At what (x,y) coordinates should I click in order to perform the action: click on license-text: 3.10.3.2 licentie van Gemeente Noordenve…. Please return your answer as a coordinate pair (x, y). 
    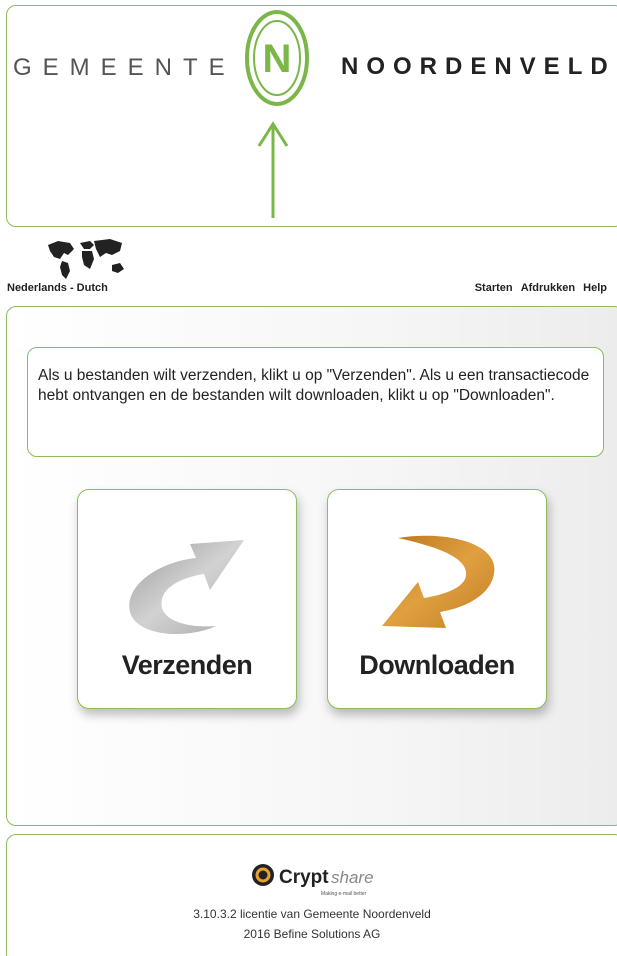
    Looking at the image, I should click on (312, 914).